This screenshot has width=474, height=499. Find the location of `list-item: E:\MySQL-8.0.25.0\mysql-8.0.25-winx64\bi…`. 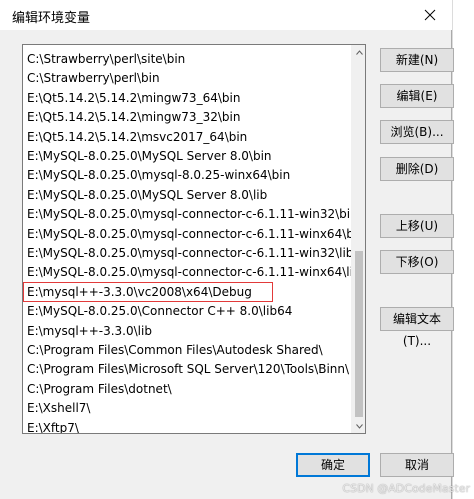

list-item: E:\MySQL-8.0.25.0\mysql-8.0.25-winx64\bi… is located at coordinates (188, 175).